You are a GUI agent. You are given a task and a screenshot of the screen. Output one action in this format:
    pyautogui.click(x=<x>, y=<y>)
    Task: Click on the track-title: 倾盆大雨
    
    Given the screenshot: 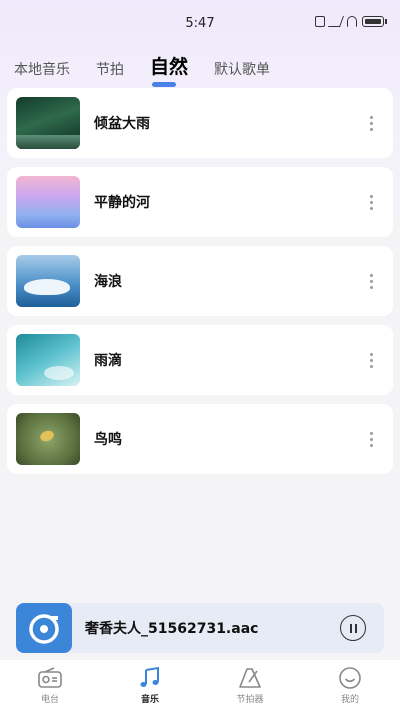 What is the action you would take?
    pyautogui.click(x=122, y=124)
    